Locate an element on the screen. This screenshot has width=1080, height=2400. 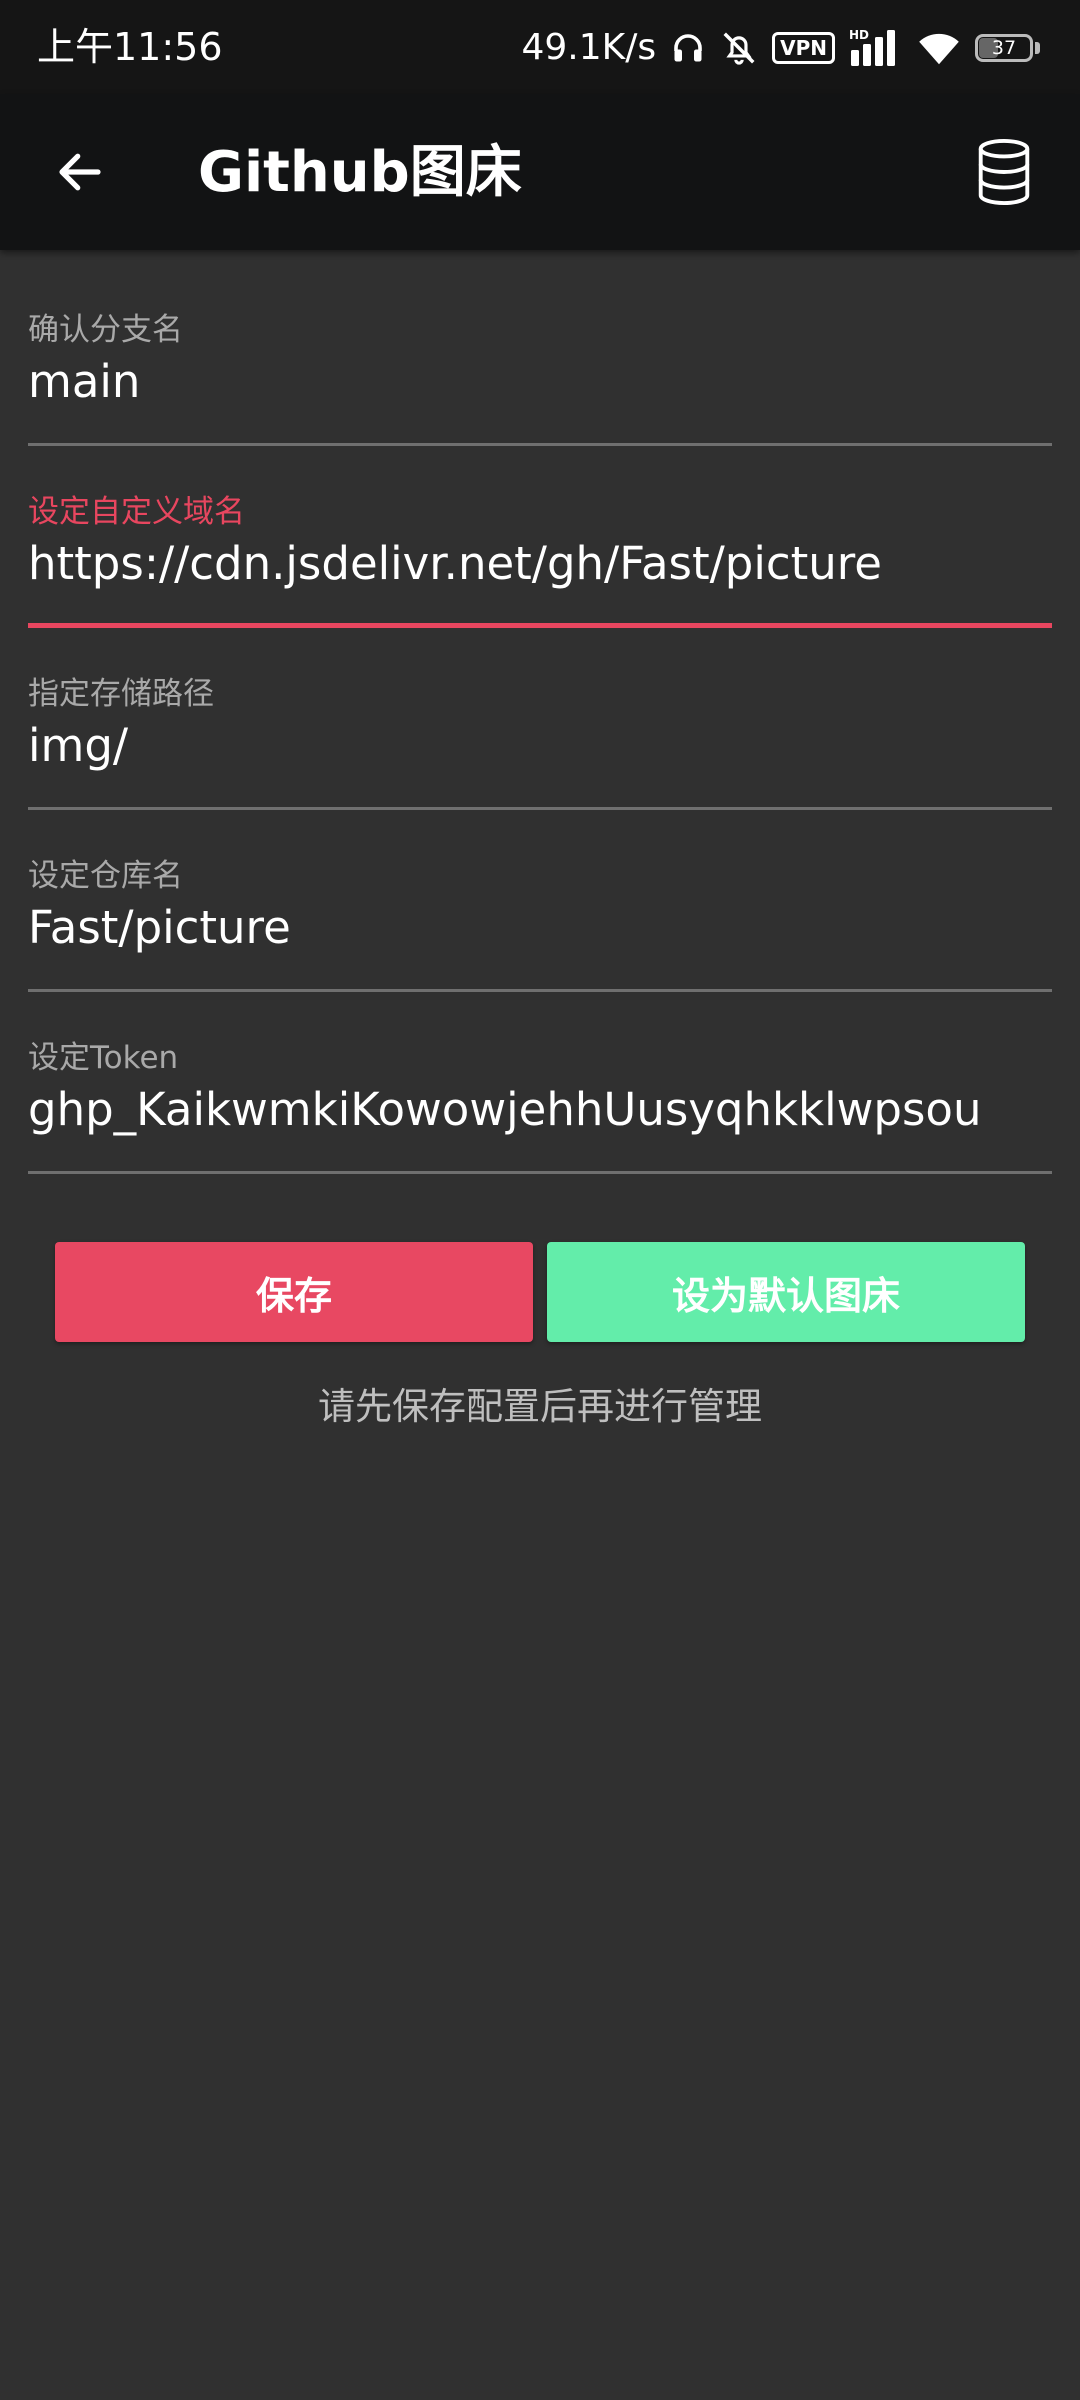
token-field-label: 设定Token is located at coordinates (103, 1058).